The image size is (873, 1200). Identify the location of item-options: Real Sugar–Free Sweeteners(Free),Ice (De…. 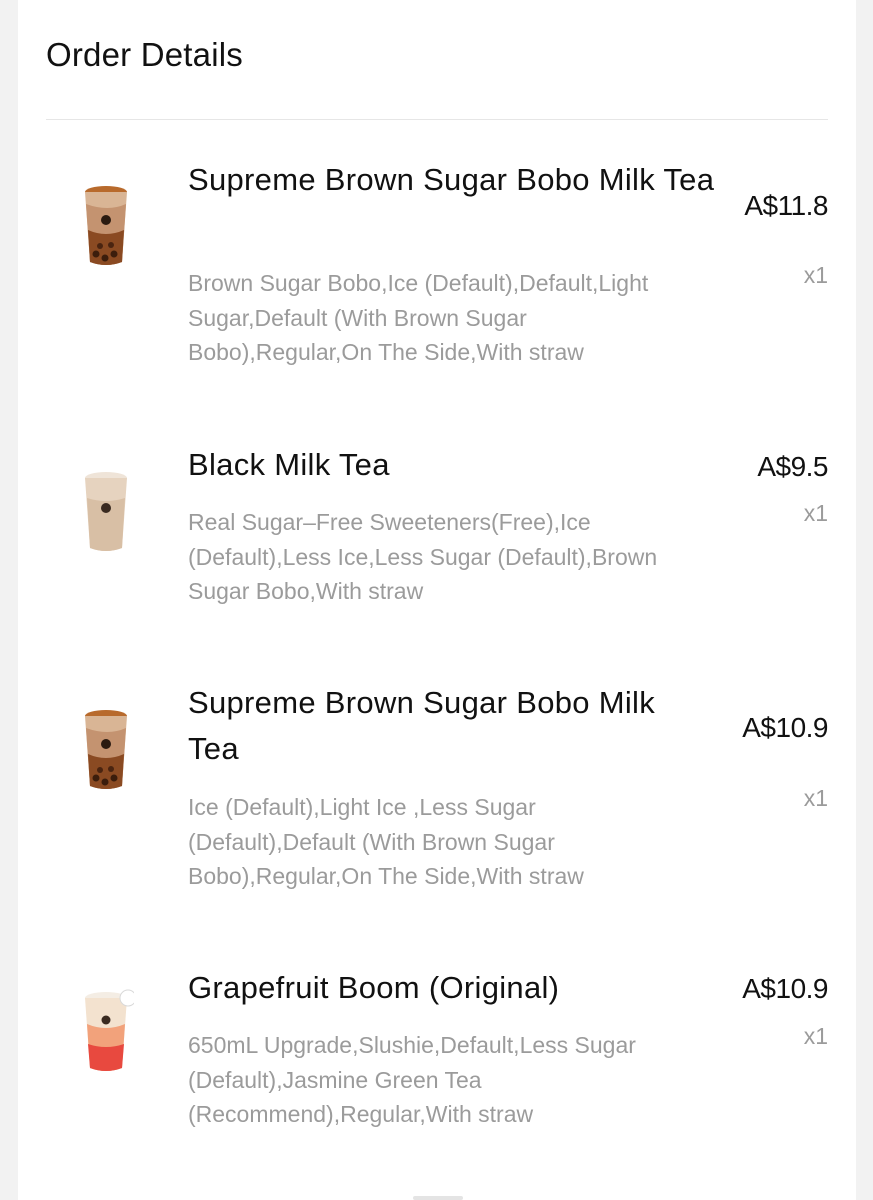
(423, 556).